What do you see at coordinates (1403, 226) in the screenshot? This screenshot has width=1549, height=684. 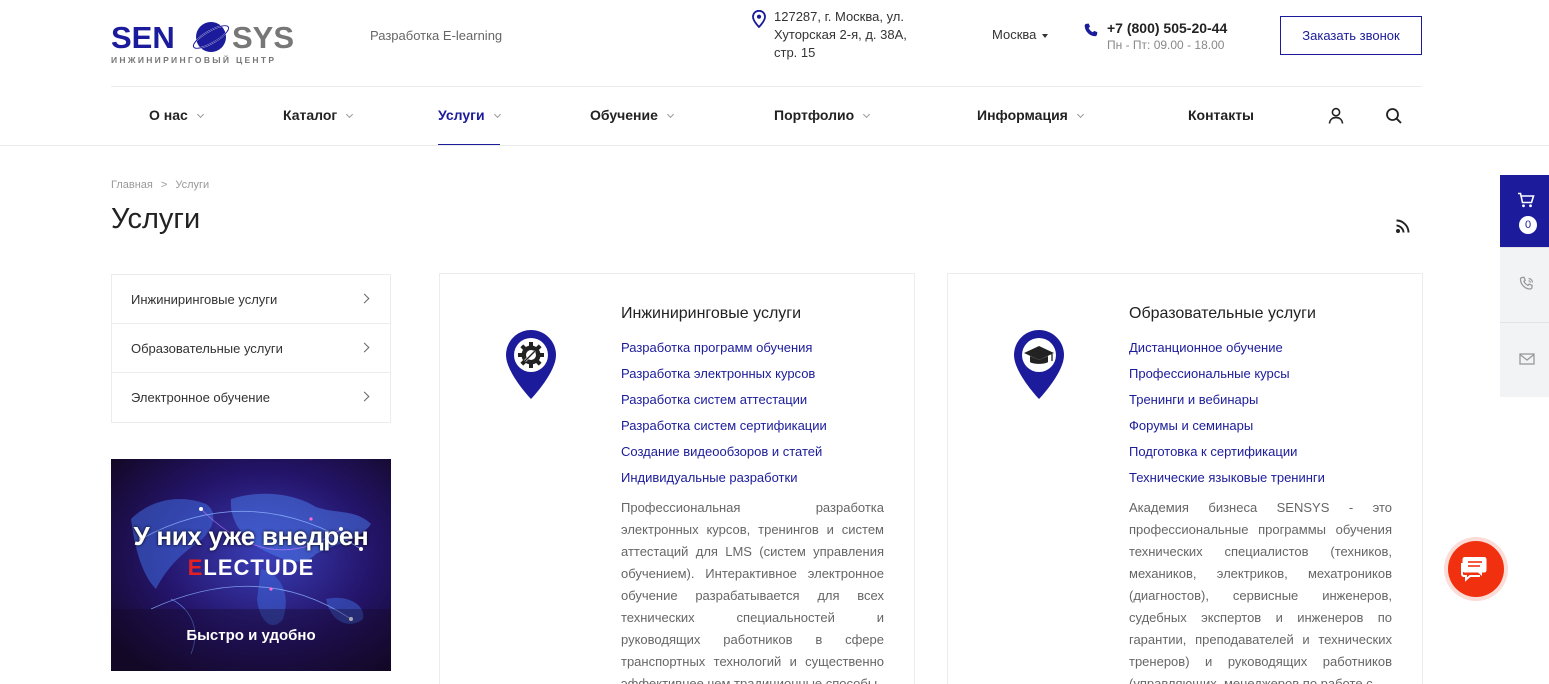 I see `rss-icon` at bounding box center [1403, 226].